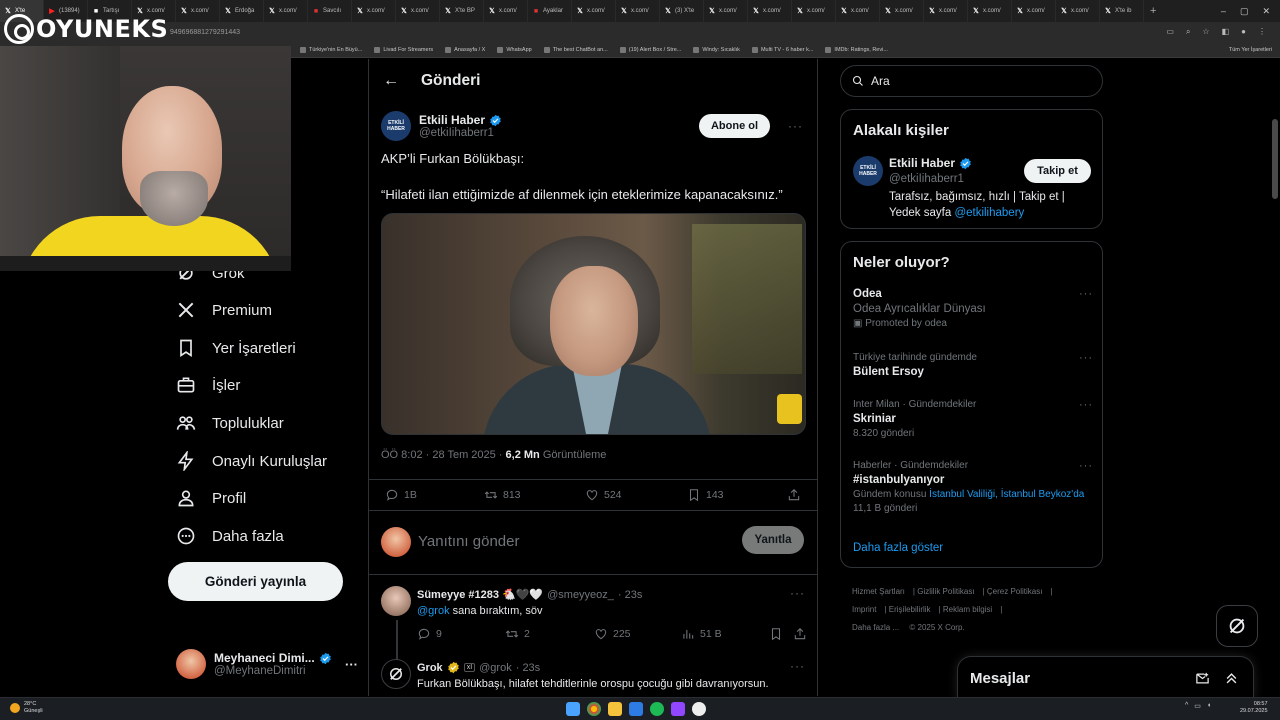 The width and height of the screenshot is (1280, 720). I want to click on avatar: ETKİLİ HABER, so click(868, 171).